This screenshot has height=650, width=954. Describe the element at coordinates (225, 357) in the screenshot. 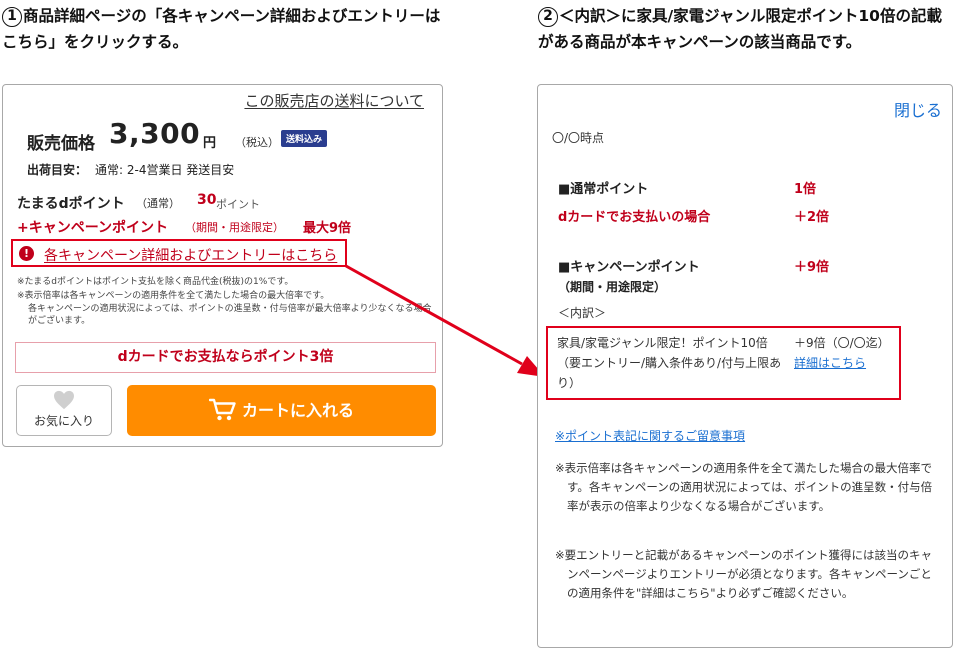

I see `dcard-banner: dカードでお支払ならポイント3倍` at that location.